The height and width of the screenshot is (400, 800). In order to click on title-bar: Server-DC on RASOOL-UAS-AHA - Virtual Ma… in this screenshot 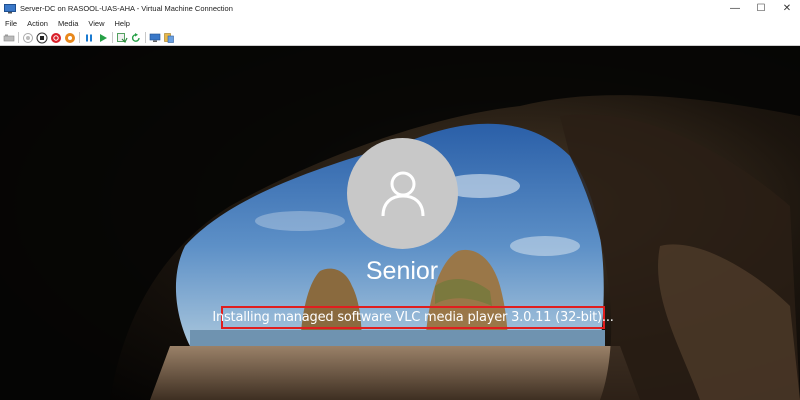, I will do `click(400, 8)`.